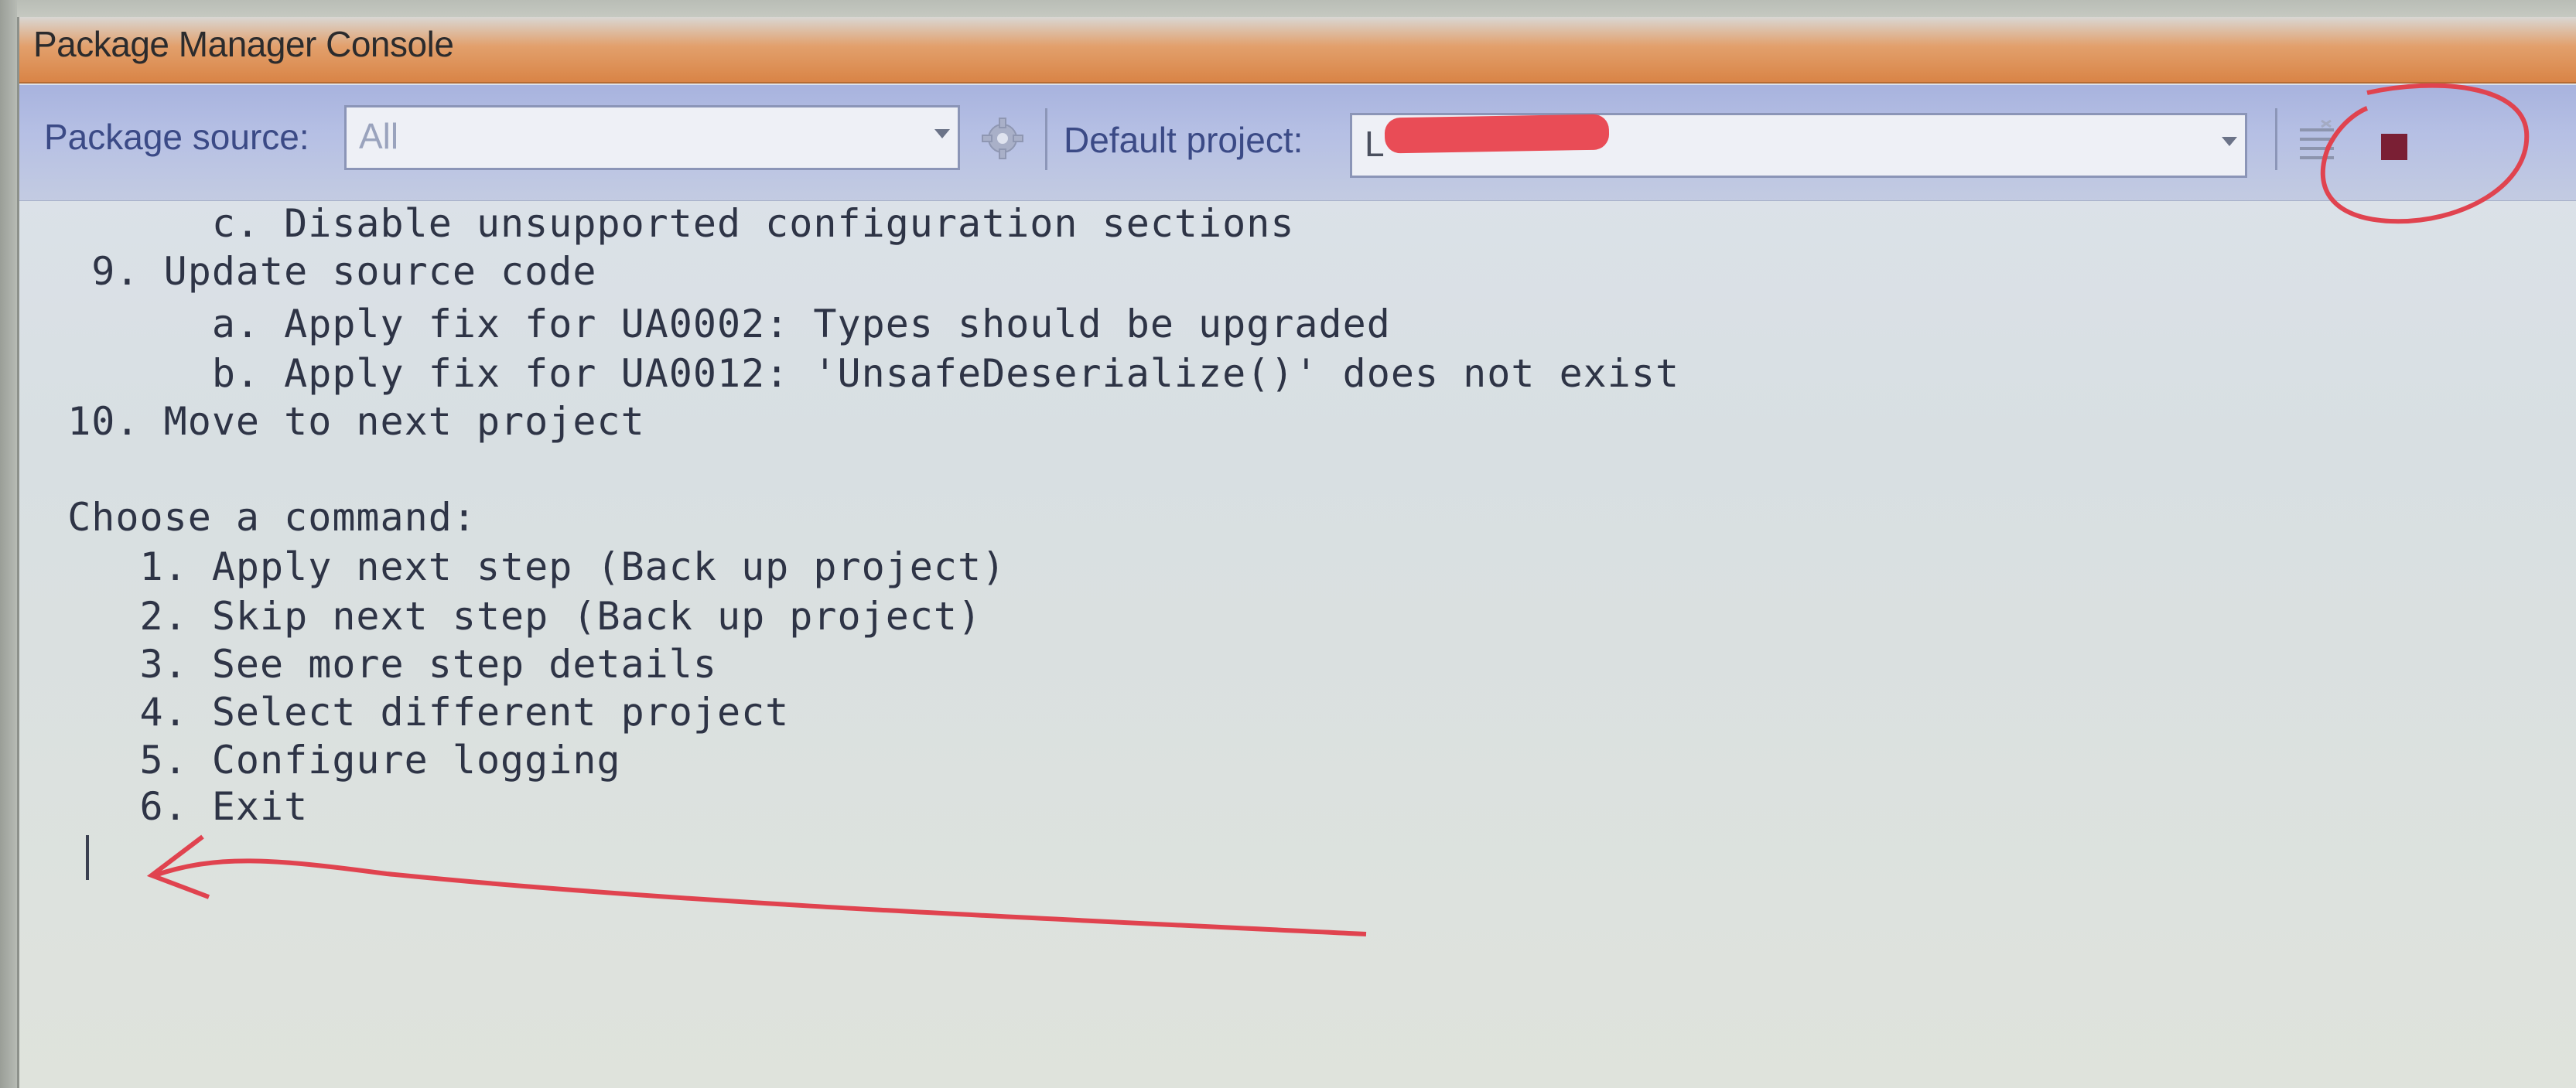  I want to click on package-source-label: Package source:, so click(176, 137).